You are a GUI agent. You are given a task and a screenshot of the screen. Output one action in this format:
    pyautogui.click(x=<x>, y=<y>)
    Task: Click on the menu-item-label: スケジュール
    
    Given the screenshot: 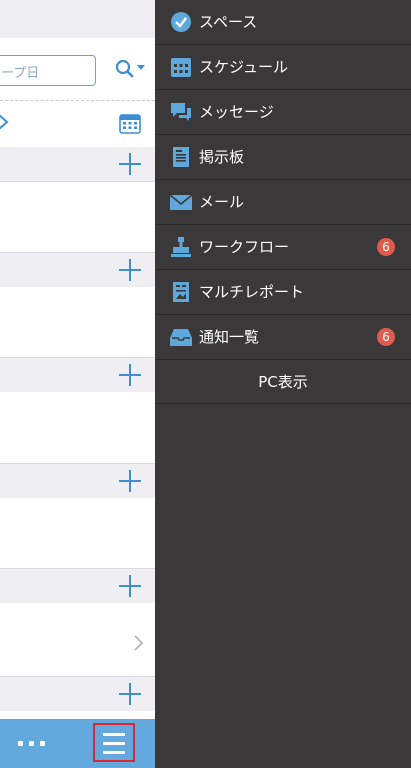 What is the action you would take?
    pyautogui.click(x=243, y=67)
    